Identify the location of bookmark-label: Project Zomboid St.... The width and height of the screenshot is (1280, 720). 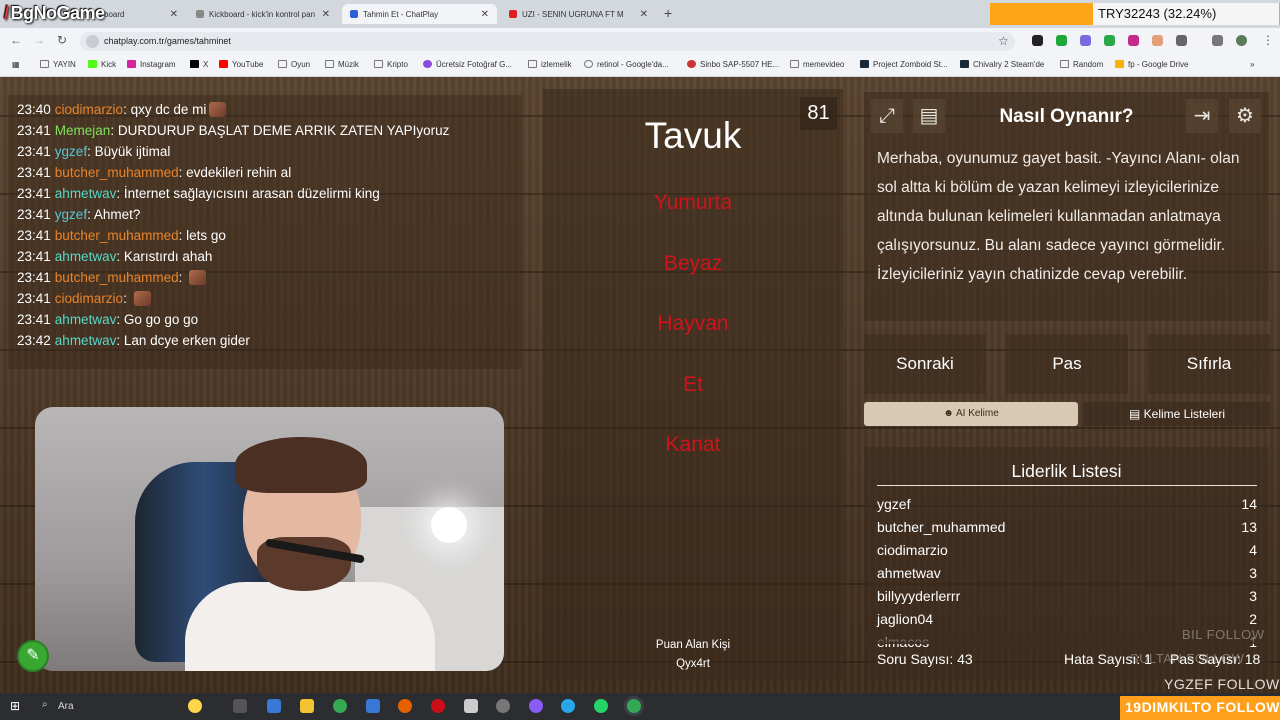
(910, 64).